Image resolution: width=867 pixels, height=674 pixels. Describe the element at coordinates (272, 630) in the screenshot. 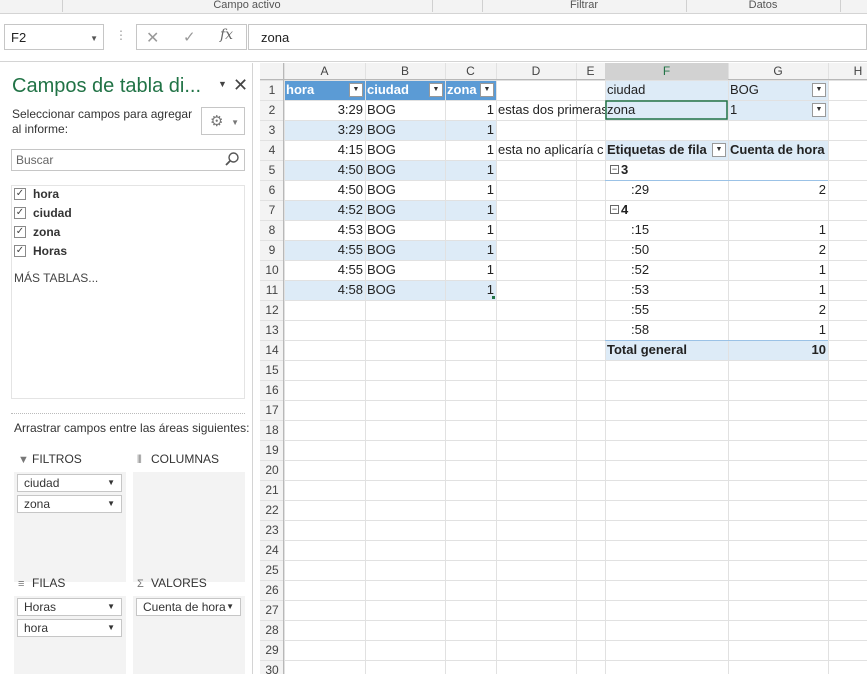

I see `row-header: 28` at that location.